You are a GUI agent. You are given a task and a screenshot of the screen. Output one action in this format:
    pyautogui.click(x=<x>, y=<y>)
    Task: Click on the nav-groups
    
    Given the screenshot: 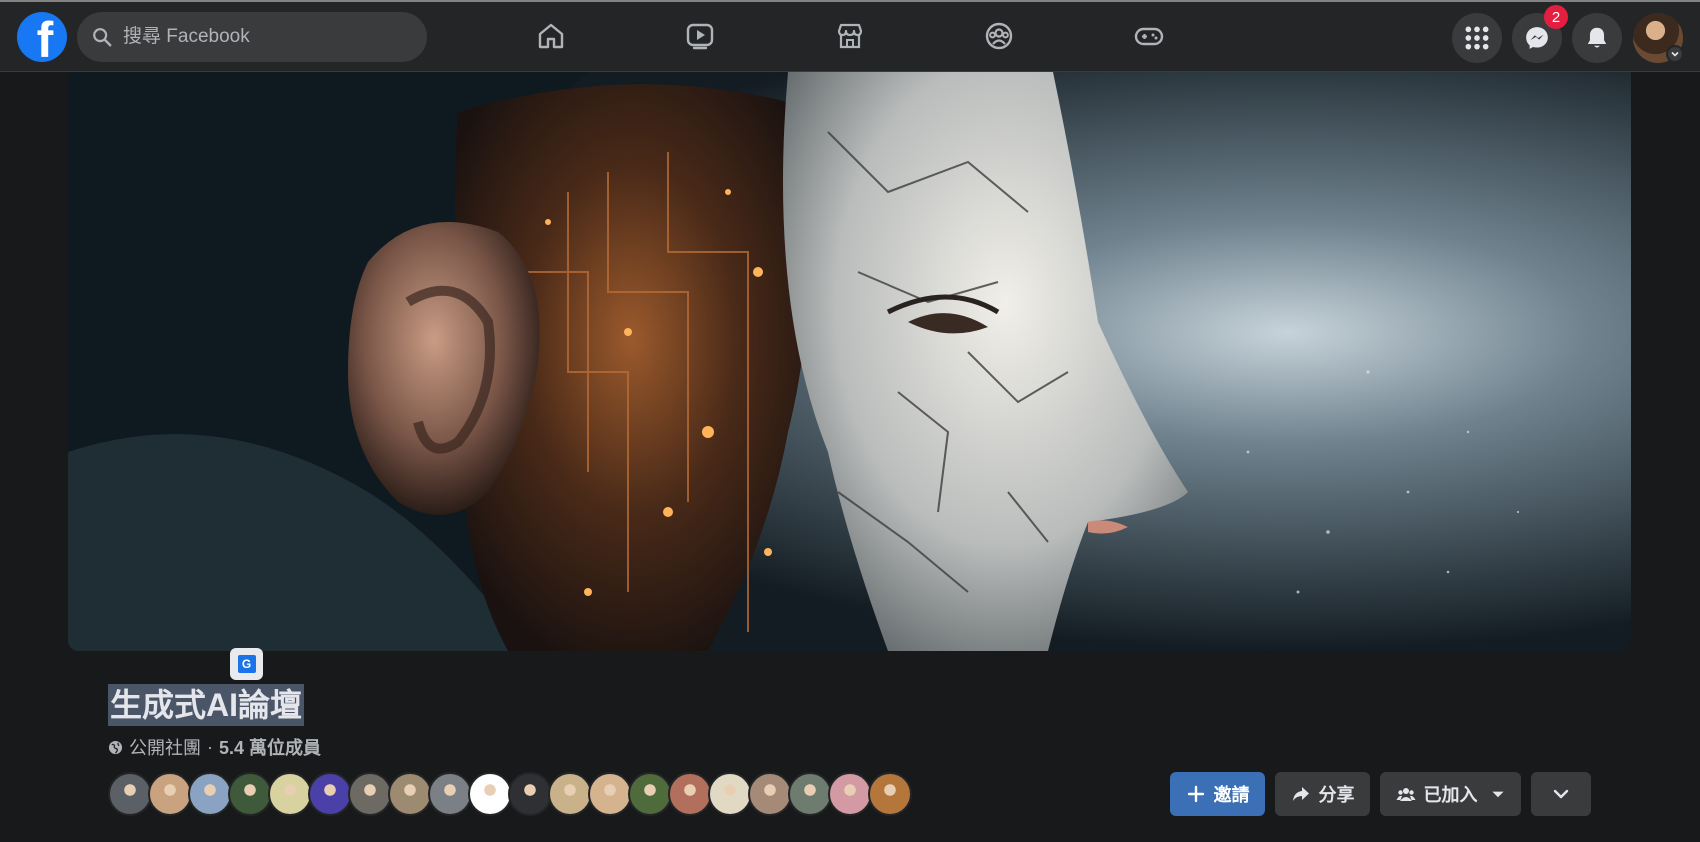 What is the action you would take?
    pyautogui.click(x=999, y=36)
    